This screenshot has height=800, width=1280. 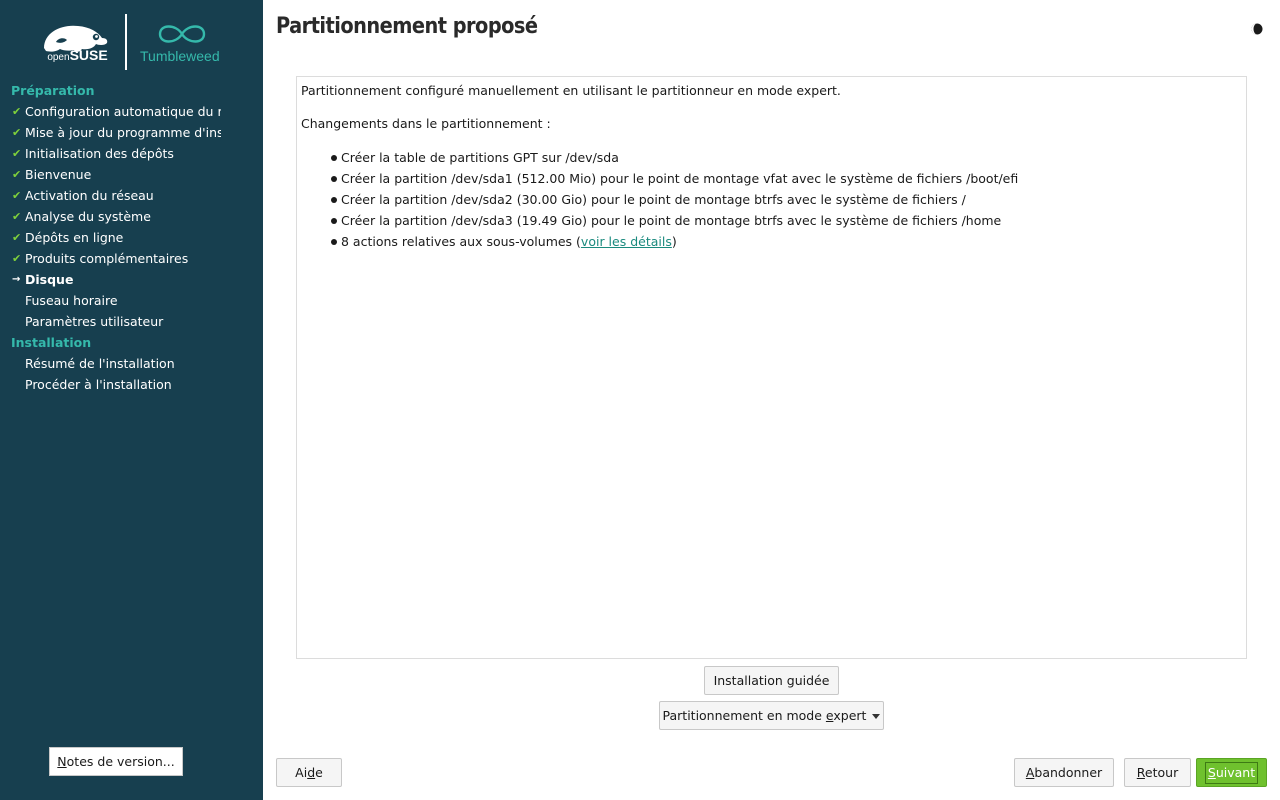 I want to click on step-item: ✔ Produits complémentaires, so click(x=110, y=258).